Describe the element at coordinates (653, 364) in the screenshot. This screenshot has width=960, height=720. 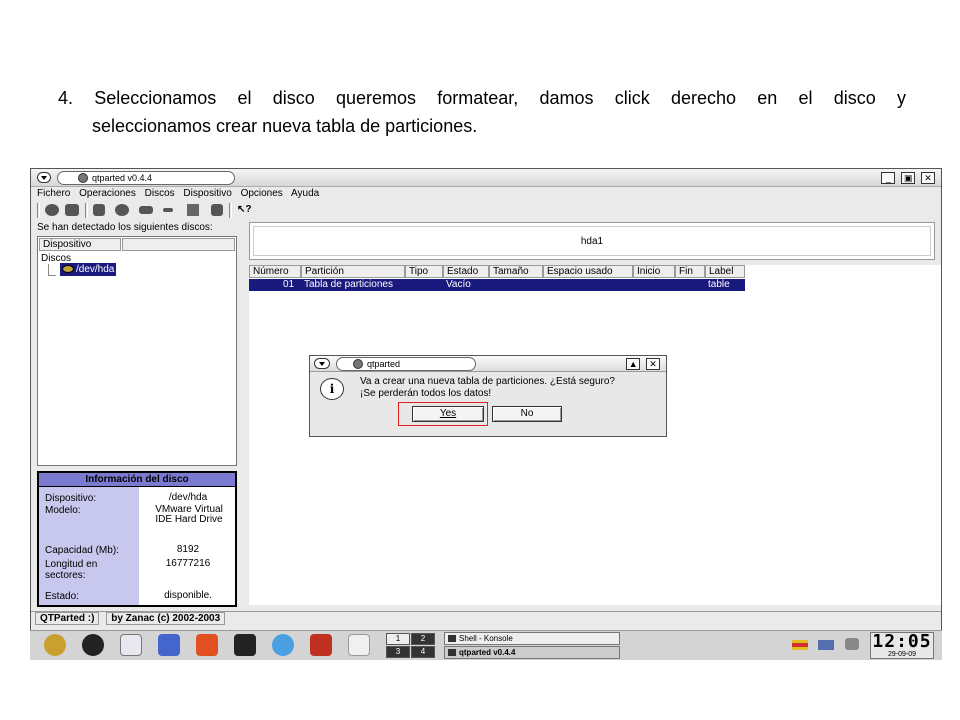
I see `dialog-close-icon: ✕` at that location.